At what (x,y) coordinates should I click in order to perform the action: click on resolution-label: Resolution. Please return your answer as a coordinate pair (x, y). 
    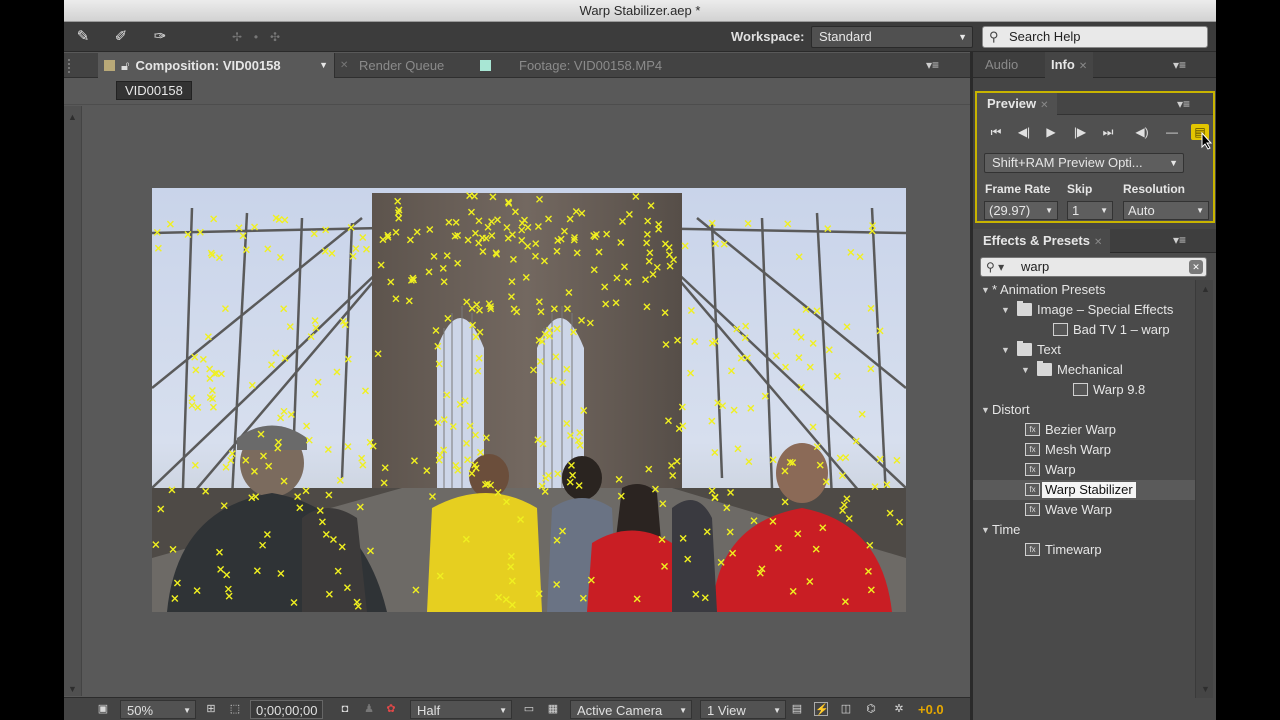
    Looking at the image, I should click on (1154, 189).